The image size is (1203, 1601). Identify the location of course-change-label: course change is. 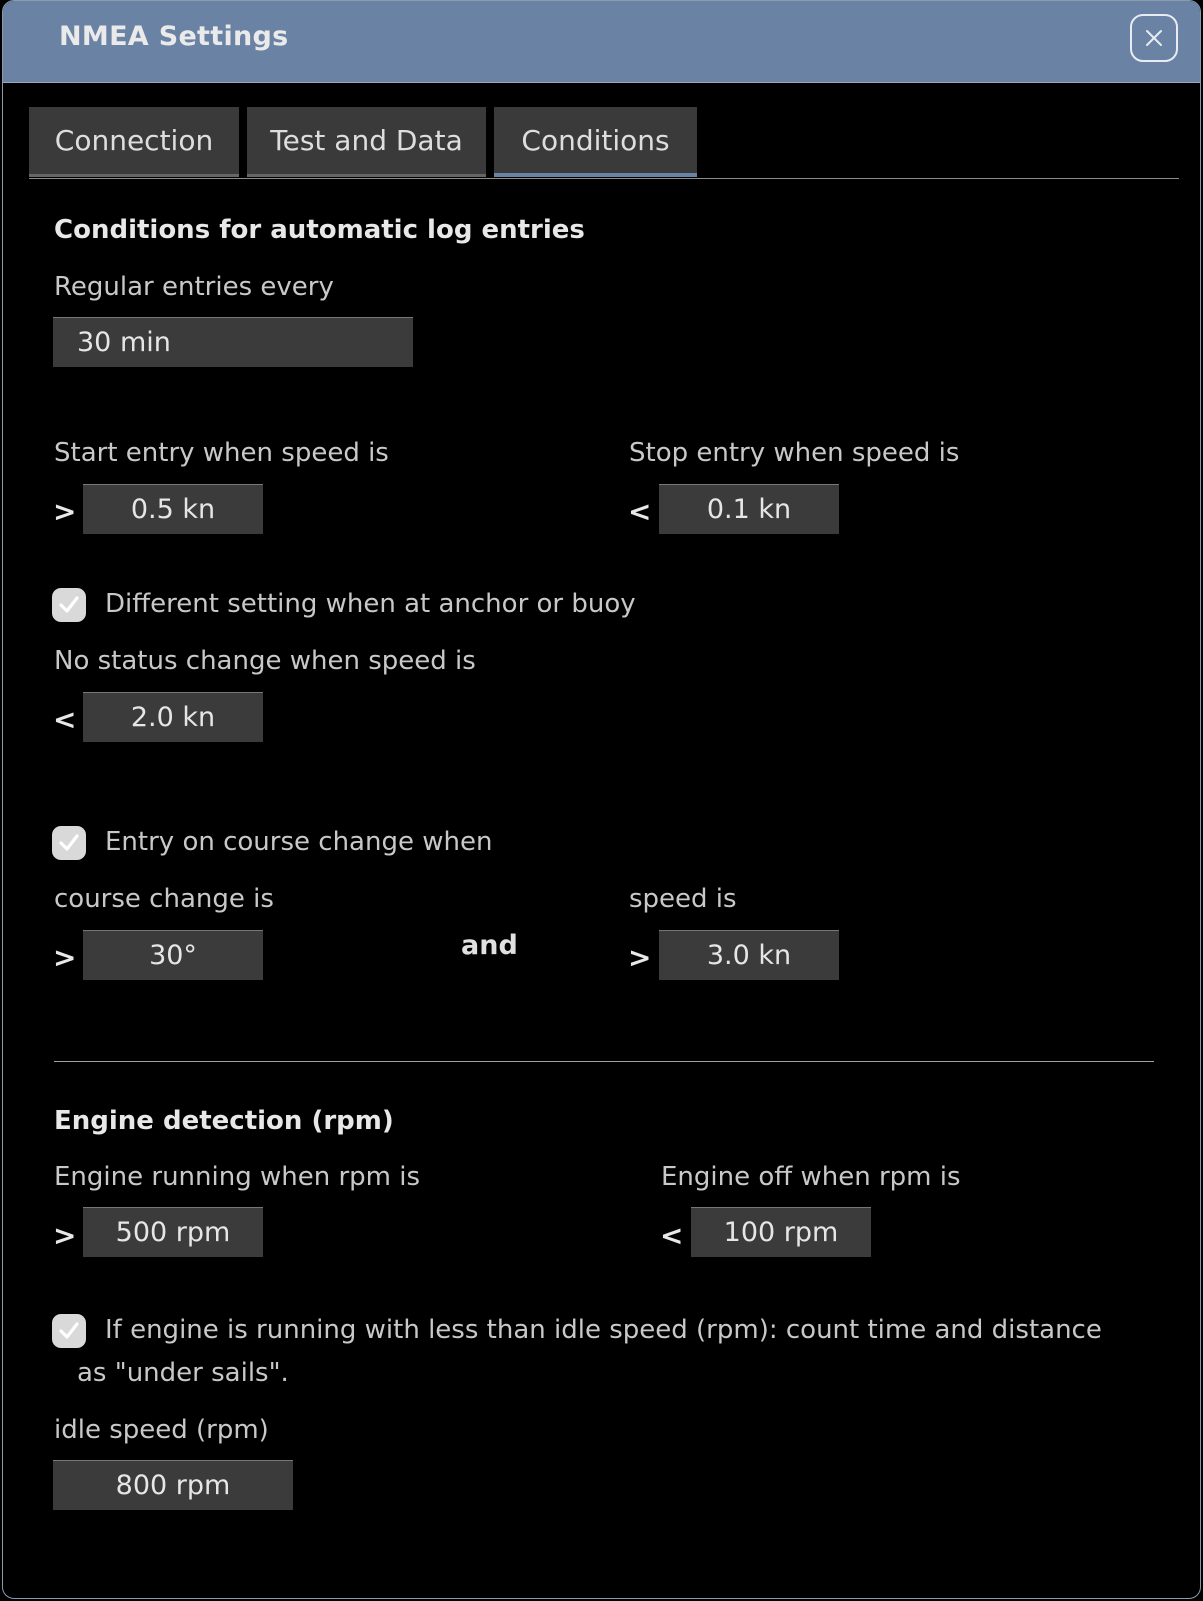
(164, 899).